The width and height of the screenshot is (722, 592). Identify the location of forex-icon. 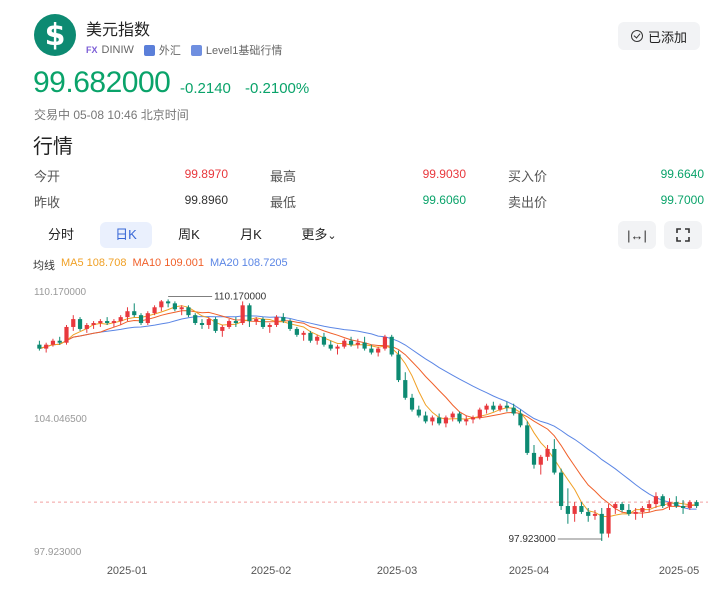
(149, 50).